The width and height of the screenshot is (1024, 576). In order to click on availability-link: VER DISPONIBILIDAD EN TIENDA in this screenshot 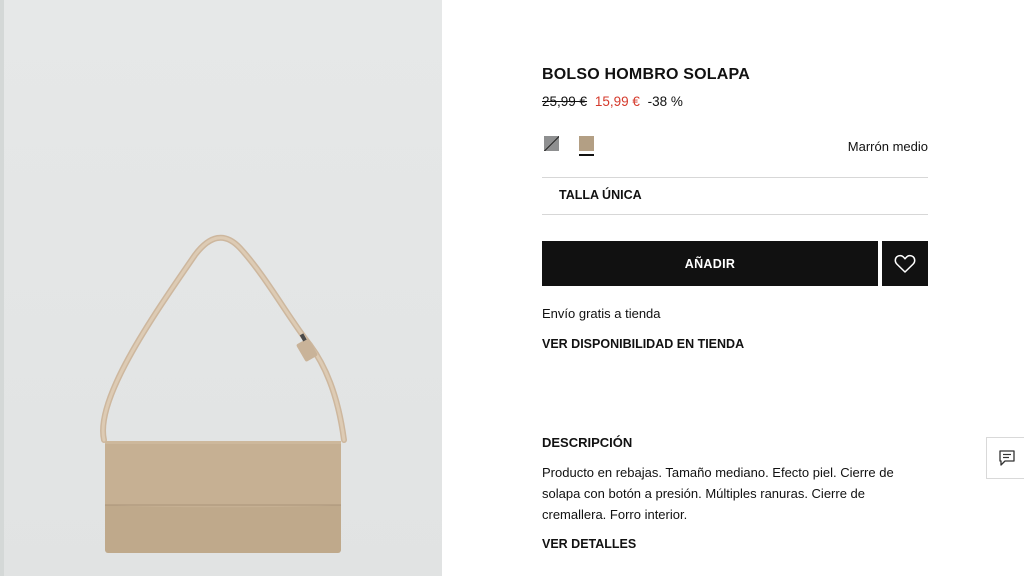, I will do `click(643, 344)`.